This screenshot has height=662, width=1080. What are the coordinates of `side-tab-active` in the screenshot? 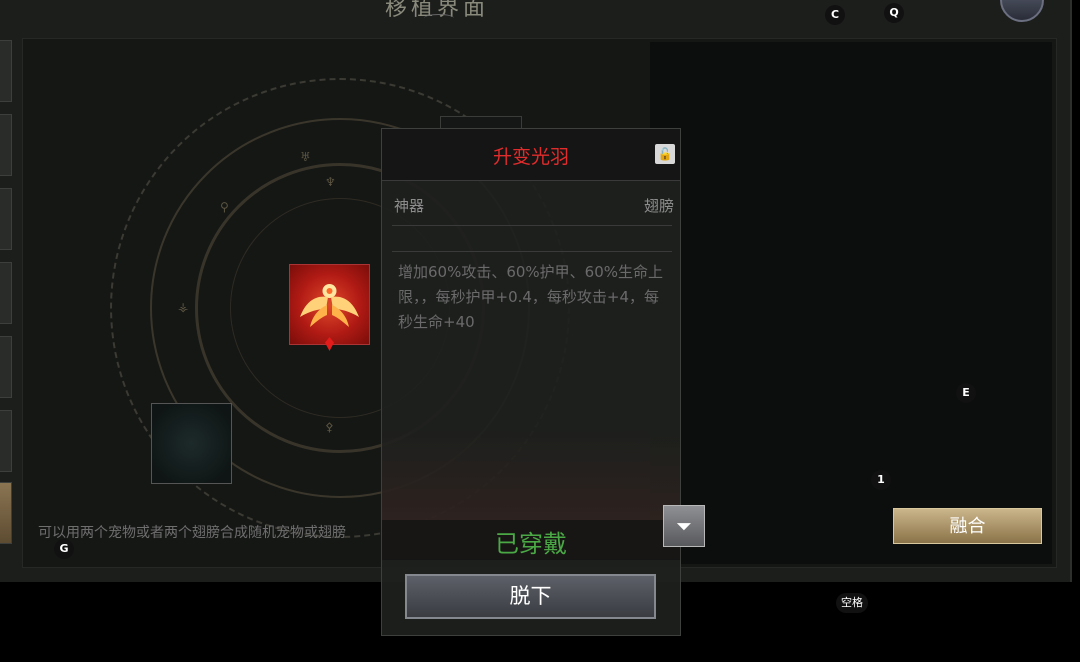 It's located at (6, 513).